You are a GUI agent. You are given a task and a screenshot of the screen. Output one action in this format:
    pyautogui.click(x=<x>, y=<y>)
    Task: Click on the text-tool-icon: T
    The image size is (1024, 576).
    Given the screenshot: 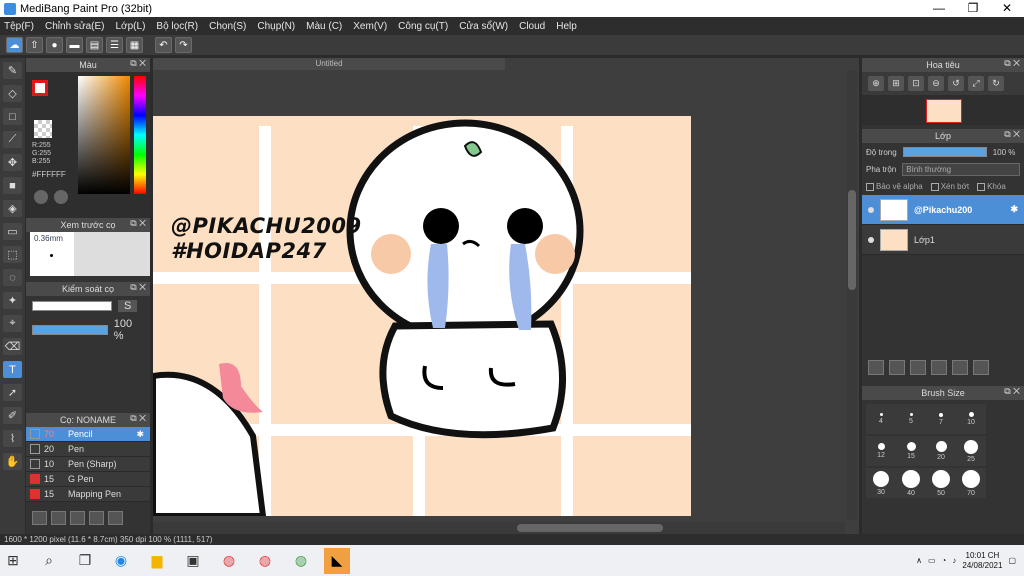 What is the action you would take?
    pyautogui.click(x=12, y=369)
    